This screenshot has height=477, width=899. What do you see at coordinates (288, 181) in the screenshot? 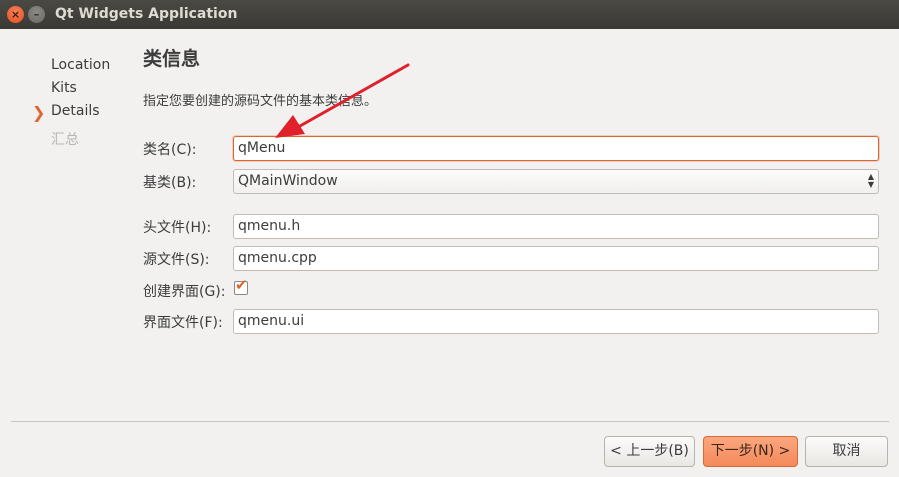
I see `base-class-value: QMainWindow` at bounding box center [288, 181].